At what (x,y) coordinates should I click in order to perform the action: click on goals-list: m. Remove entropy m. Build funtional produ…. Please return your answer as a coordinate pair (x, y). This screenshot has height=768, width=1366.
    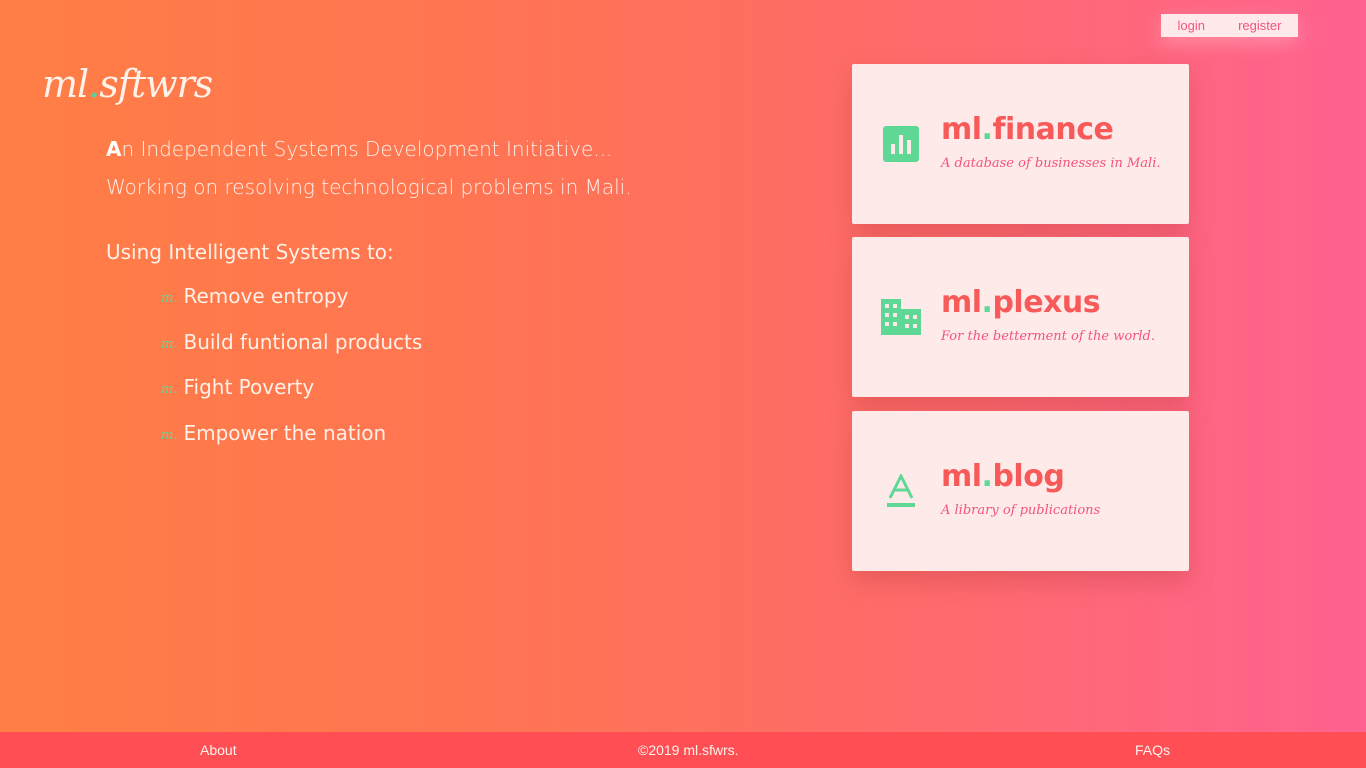
    Looking at the image, I should click on (291, 375).